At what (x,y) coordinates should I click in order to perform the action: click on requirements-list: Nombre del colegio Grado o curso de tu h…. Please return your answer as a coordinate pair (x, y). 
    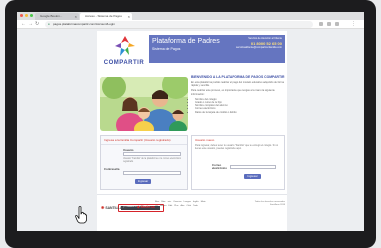
    Looking at the image, I should click on (238, 106).